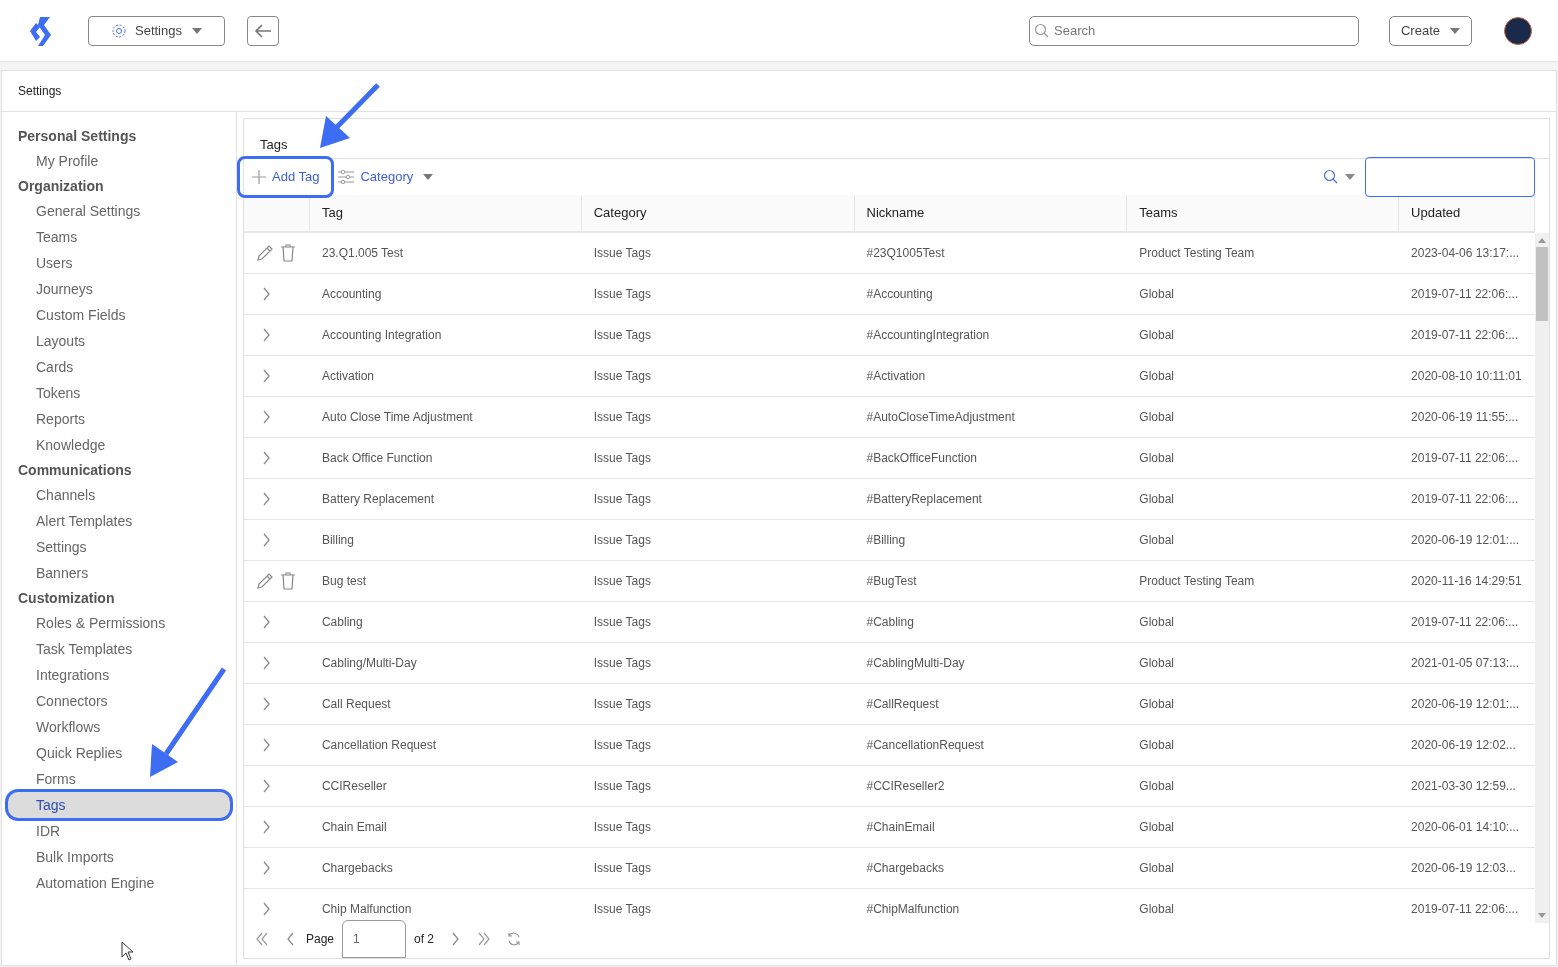  Describe the element at coordinates (928, 335) in the screenshot. I see `table-cell-text: #AccountingIntegration` at that location.